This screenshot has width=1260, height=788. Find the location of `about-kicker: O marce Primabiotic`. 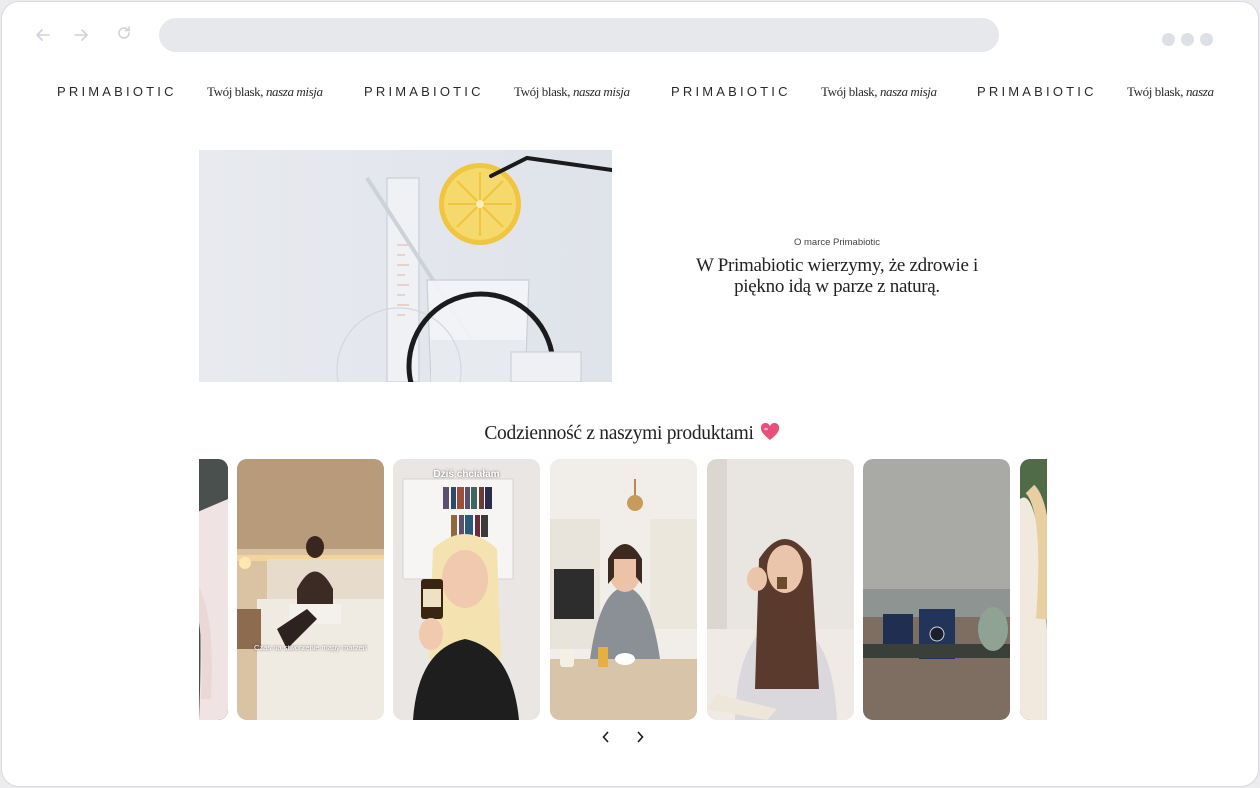

about-kicker: O marce Primabiotic is located at coordinates (837, 242).